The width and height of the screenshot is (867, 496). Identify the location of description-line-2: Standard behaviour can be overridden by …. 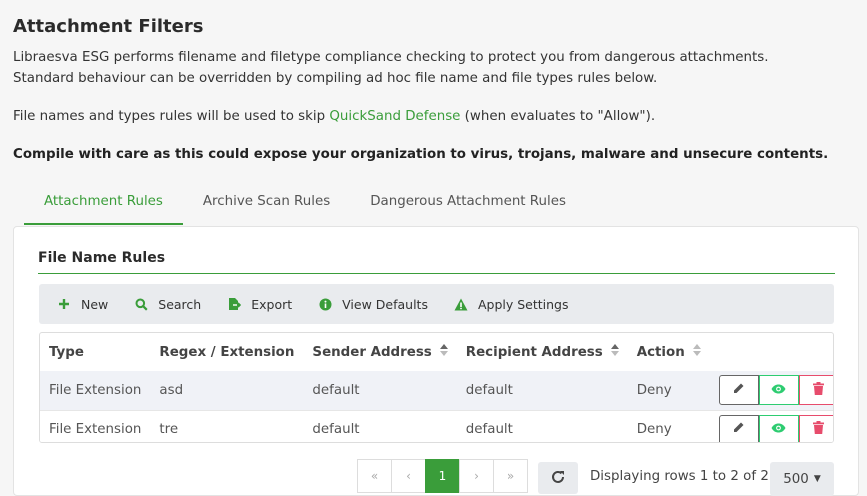
(335, 78).